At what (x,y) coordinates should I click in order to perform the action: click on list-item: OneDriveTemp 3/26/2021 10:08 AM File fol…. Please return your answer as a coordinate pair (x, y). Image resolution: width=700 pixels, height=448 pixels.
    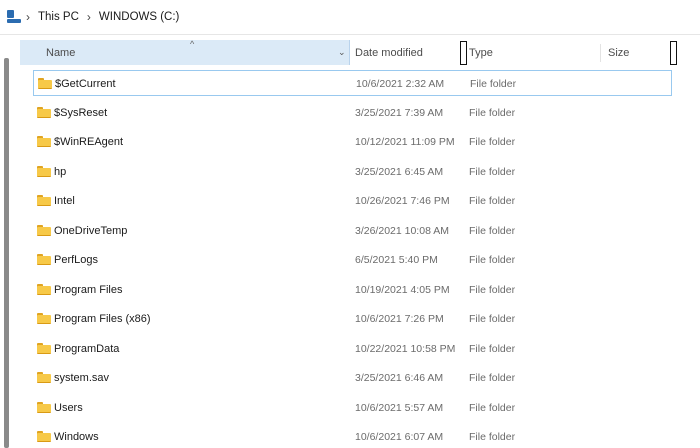
    Looking at the image, I should click on (352, 231).